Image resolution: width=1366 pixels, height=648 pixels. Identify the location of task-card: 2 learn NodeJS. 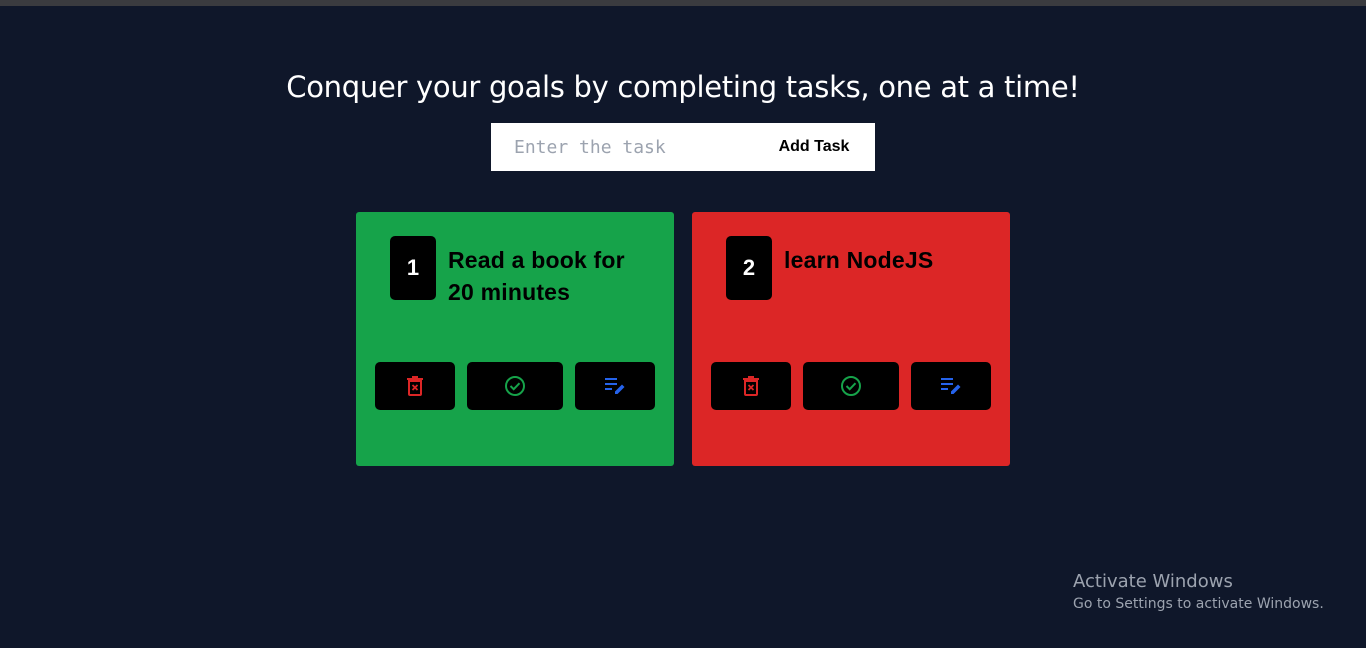
(851, 339).